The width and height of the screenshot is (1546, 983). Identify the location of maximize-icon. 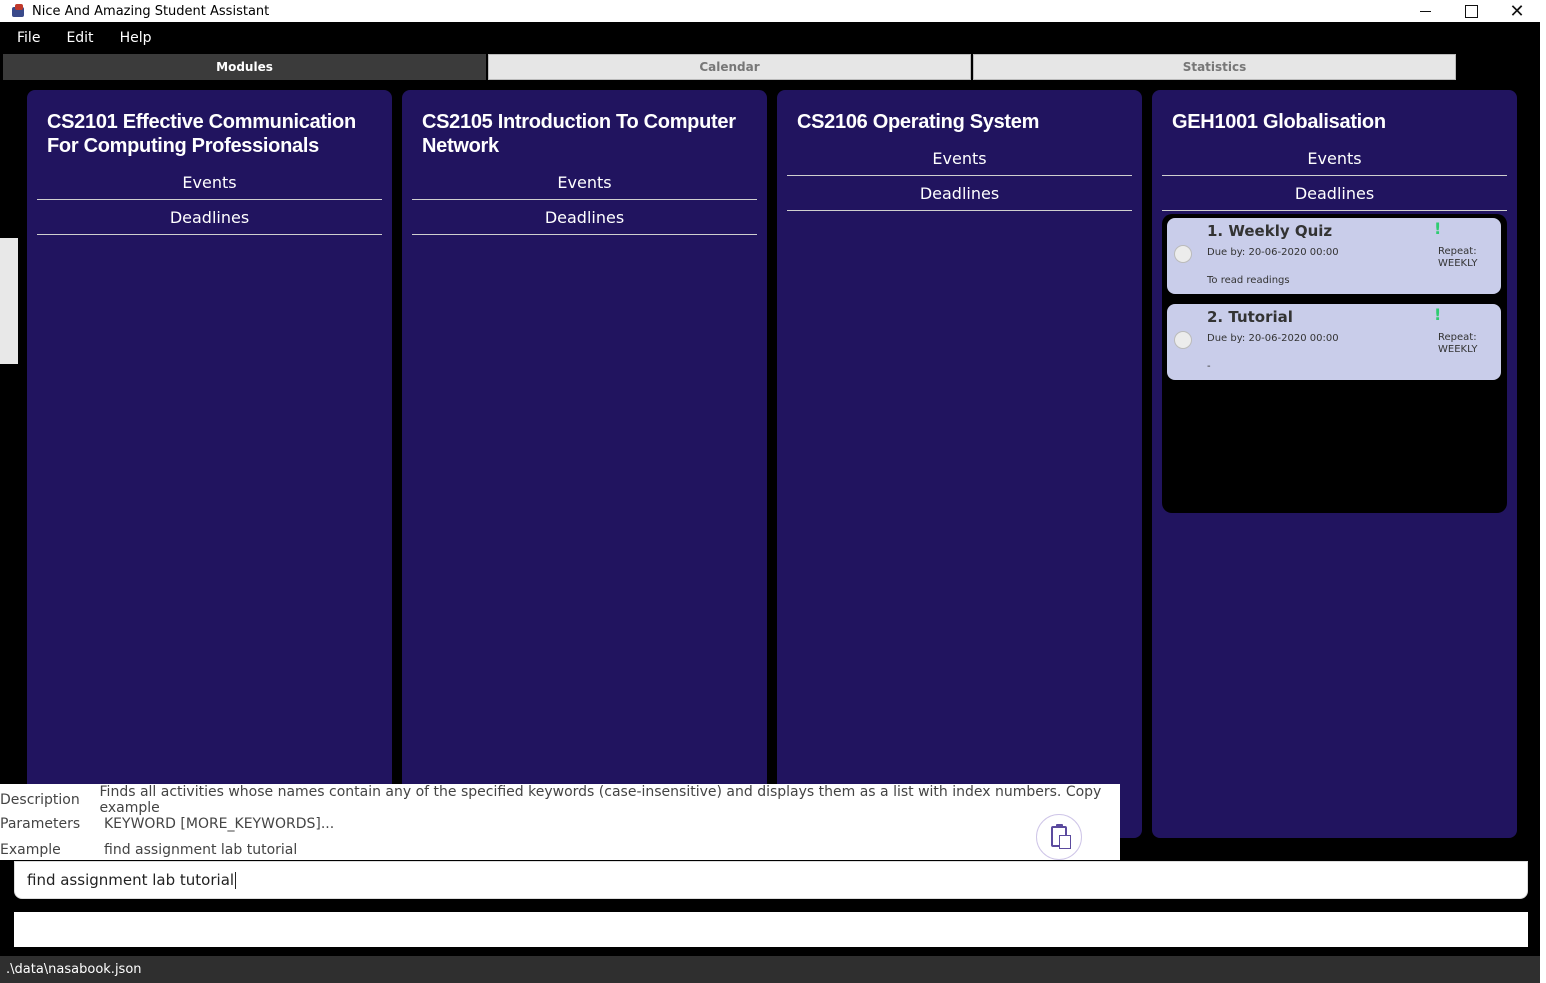
(1471, 11).